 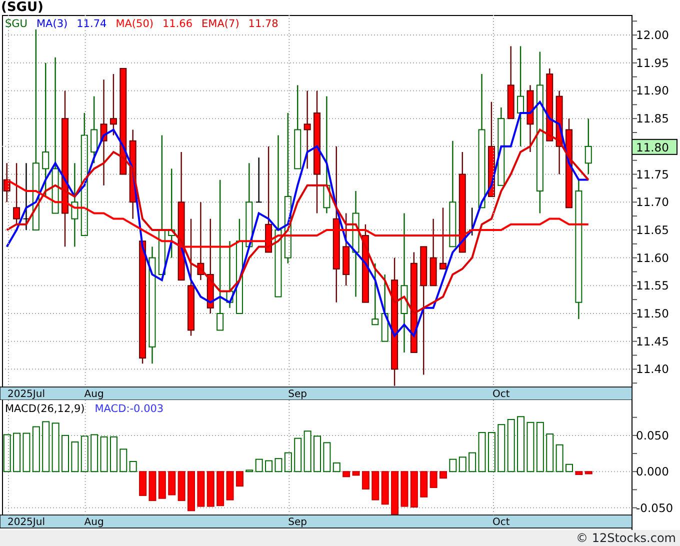 What do you see at coordinates (655, 146) in the screenshot?
I see `price-tag: 11.80` at bounding box center [655, 146].